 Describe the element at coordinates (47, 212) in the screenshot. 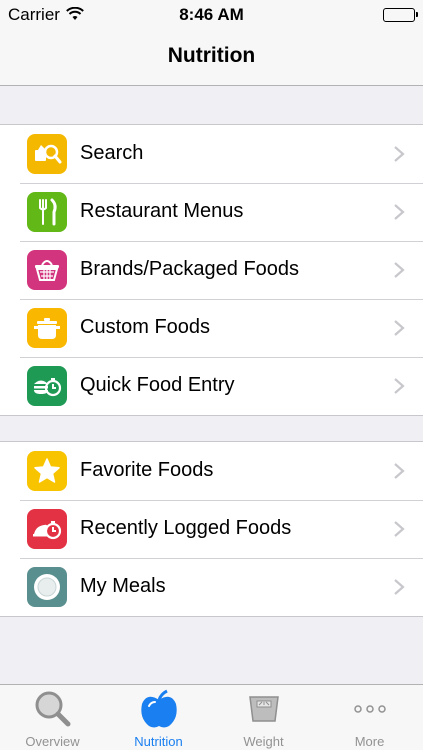

I see `fork-knife-icon` at that location.